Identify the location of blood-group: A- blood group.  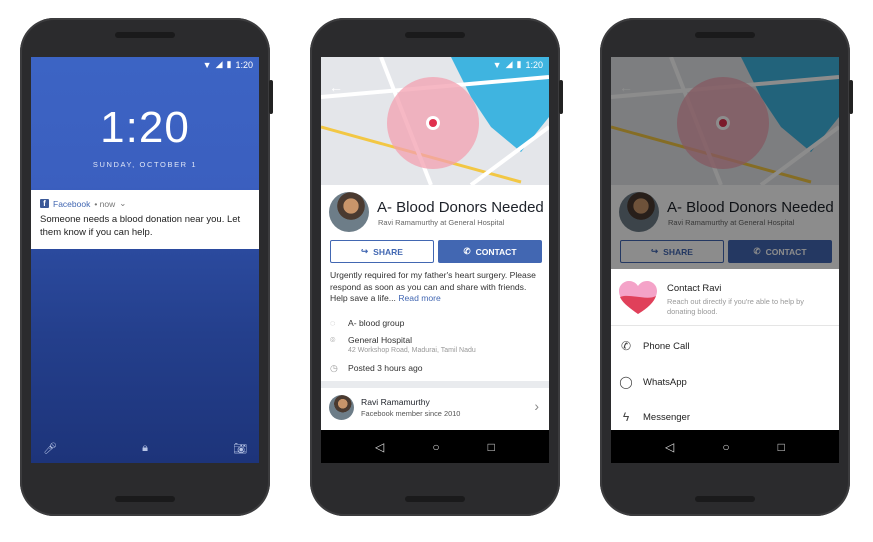
(376, 323).